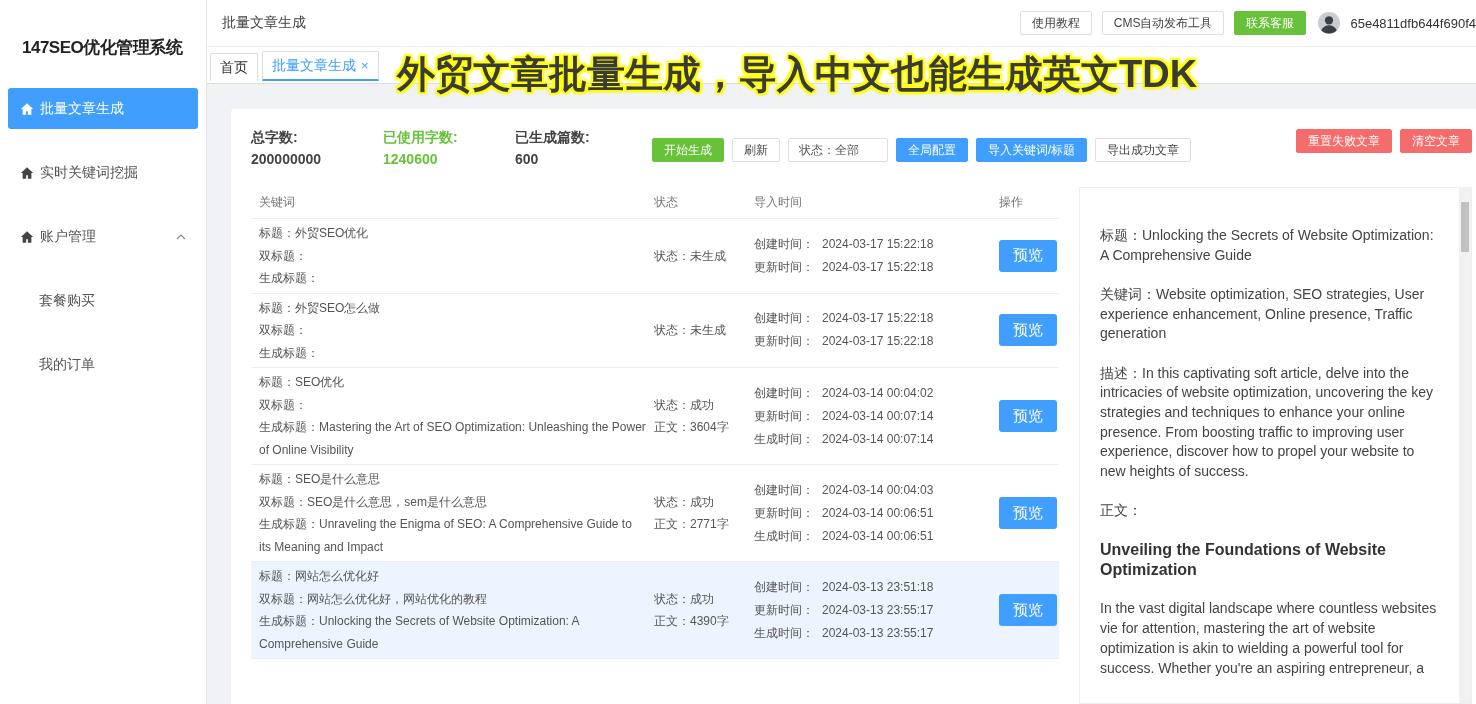  What do you see at coordinates (1243, 560) in the screenshot?
I see `article-heading: Unveiling the Foundations of Website Optimization` at bounding box center [1243, 560].